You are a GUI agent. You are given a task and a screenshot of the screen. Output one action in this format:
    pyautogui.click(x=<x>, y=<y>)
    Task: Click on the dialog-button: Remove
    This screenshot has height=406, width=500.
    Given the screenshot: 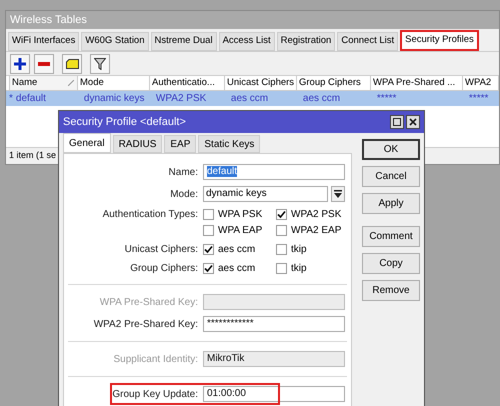 What is the action you would take?
    pyautogui.click(x=391, y=290)
    